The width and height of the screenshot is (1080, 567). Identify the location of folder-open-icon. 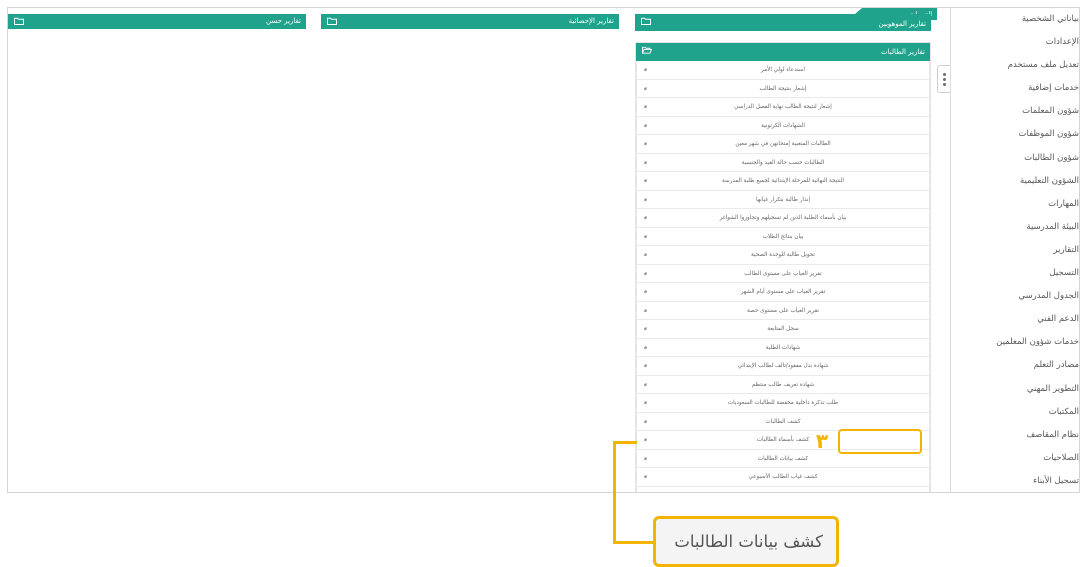
(647, 50).